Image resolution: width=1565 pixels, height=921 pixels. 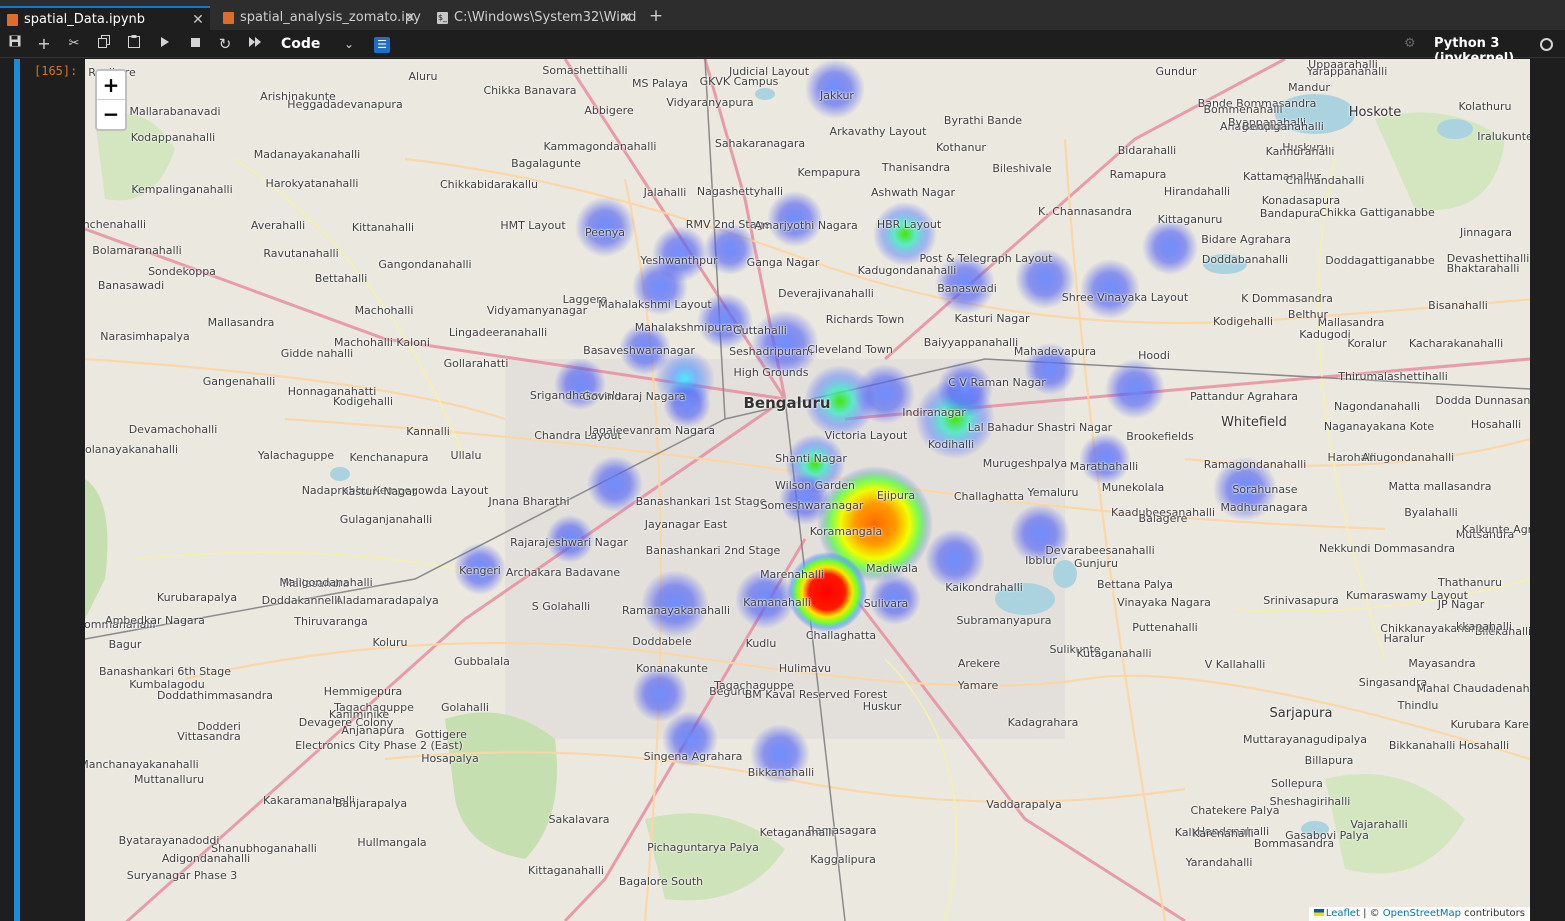 What do you see at coordinates (760, 143) in the screenshot?
I see `place-label: Sahakaranagara` at bounding box center [760, 143].